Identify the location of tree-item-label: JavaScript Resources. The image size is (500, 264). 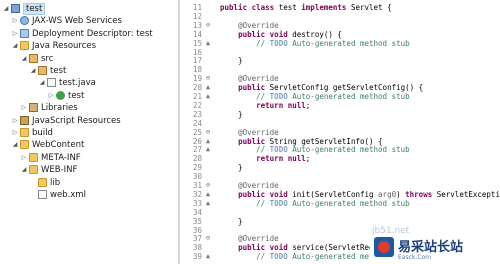
(76, 120).